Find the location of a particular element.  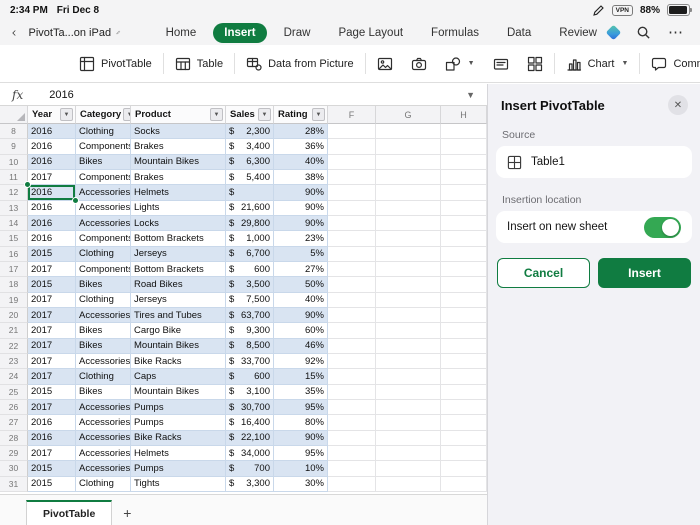

cell-year-15: 2016 is located at coordinates (52, 239).